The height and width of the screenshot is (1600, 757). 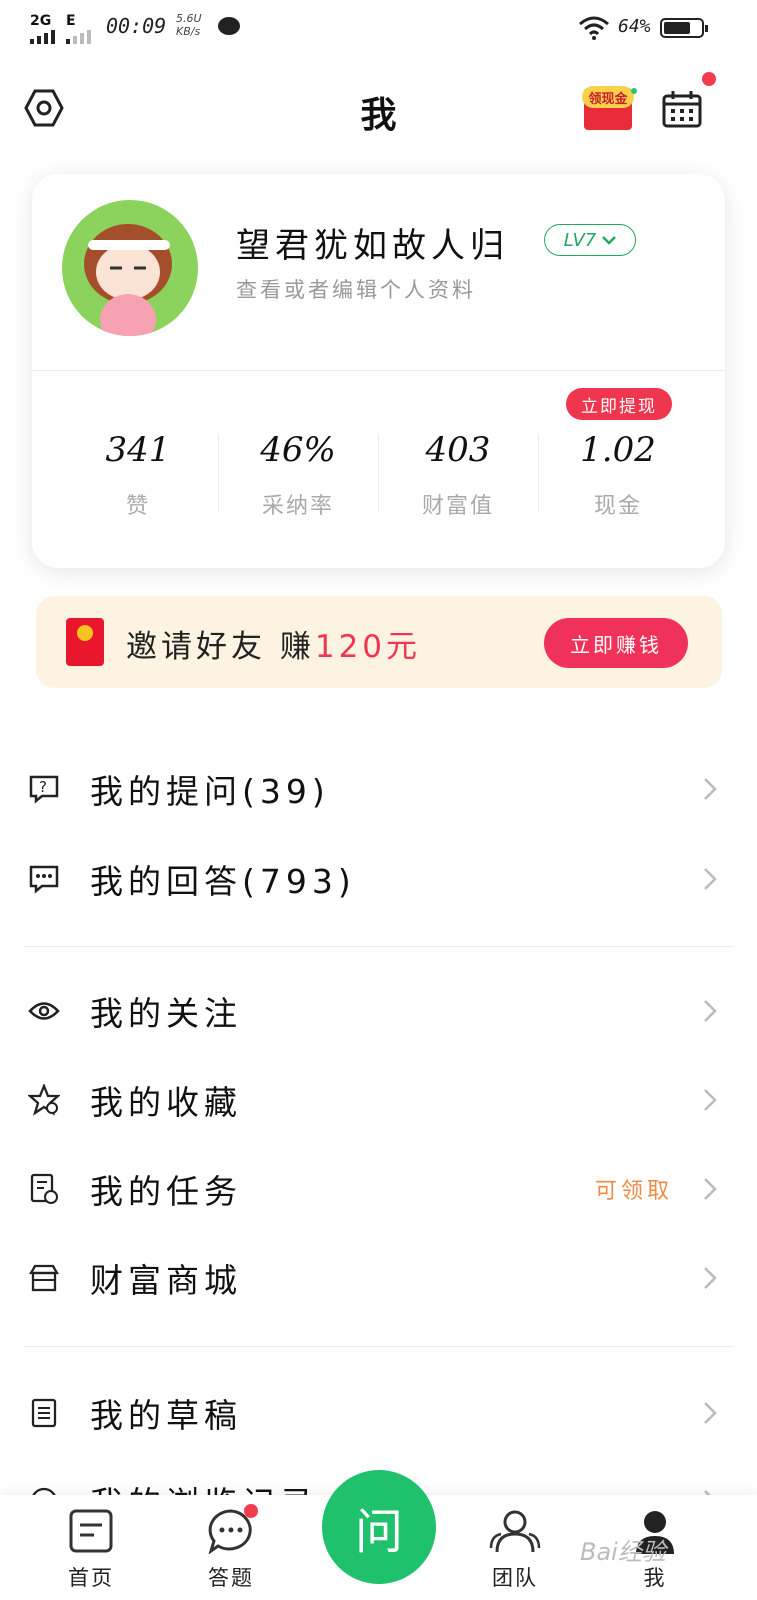 I want to click on username: 望君犹如故人归, so click(x=372, y=242).